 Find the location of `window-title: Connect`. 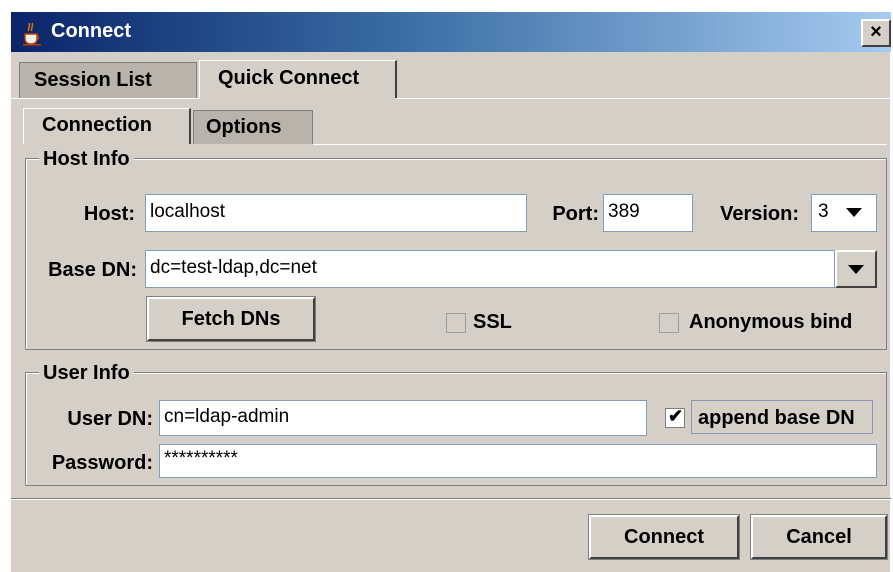

window-title: Connect is located at coordinates (91, 31).